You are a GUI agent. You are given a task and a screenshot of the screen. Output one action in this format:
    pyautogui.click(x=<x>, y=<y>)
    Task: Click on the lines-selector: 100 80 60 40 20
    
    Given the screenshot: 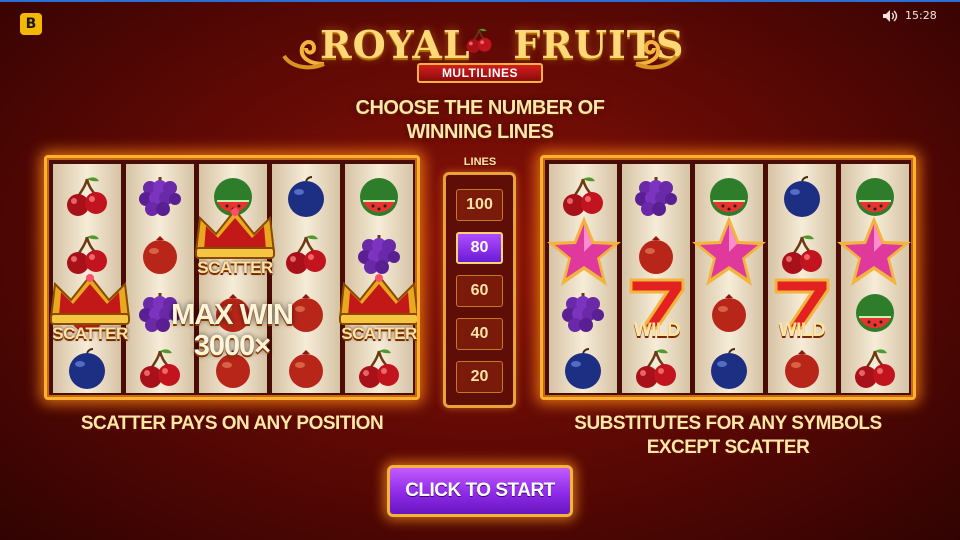 What is the action you would take?
    pyautogui.click(x=479, y=290)
    